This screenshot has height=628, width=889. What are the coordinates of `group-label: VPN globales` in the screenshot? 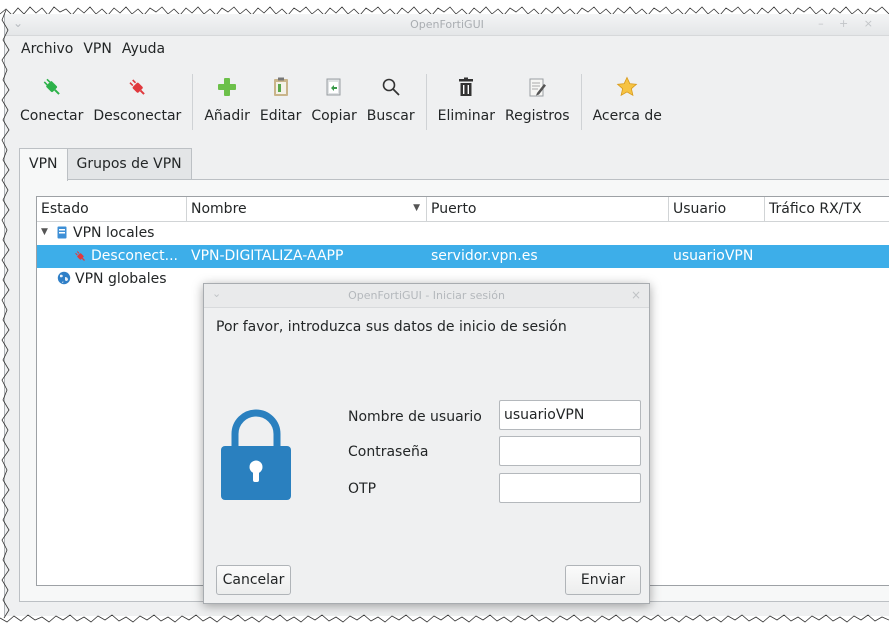 It's located at (121, 279).